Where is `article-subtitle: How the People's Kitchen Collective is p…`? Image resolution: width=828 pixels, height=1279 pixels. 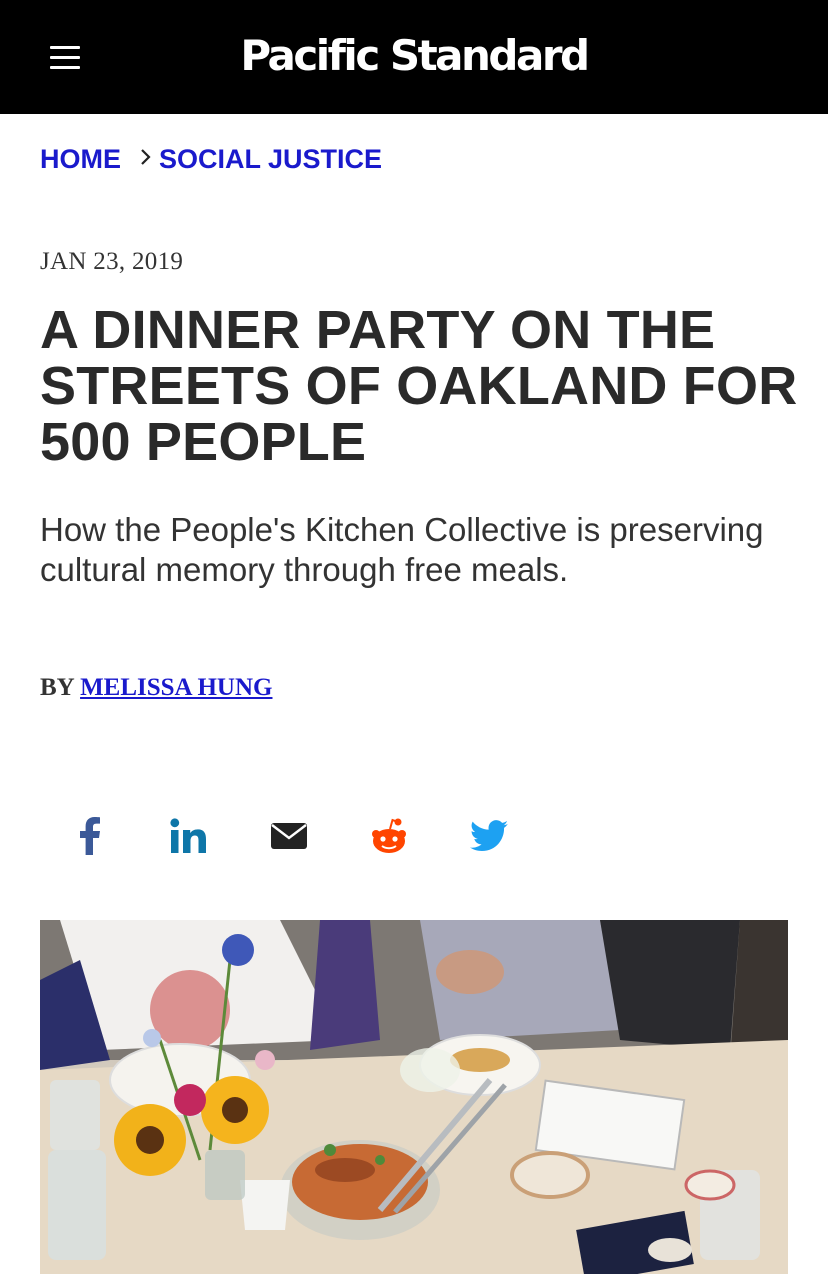 article-subtitle: How the People's Kitchen Collective is p… is located at coordinates (402, 549).